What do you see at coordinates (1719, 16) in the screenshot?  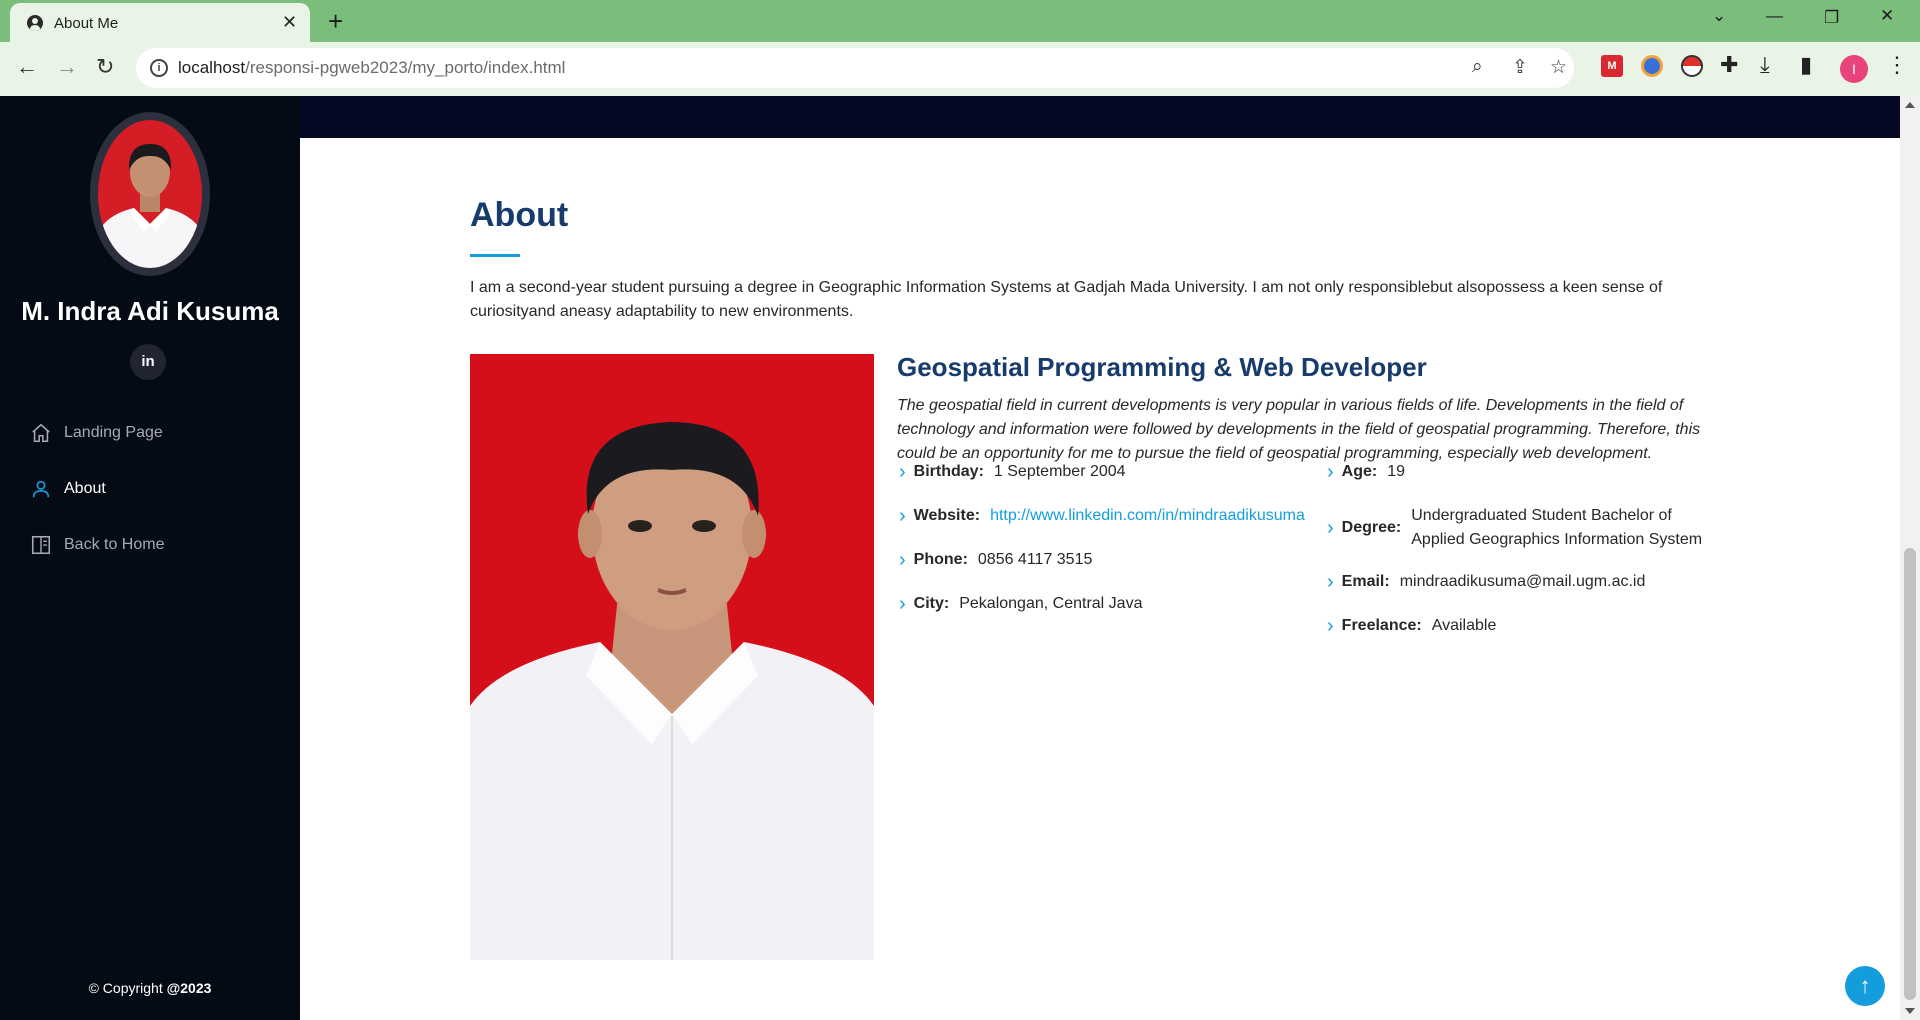 I see `tab-search-chevron-icon: ⌄` at bounding box center [1719, 16].